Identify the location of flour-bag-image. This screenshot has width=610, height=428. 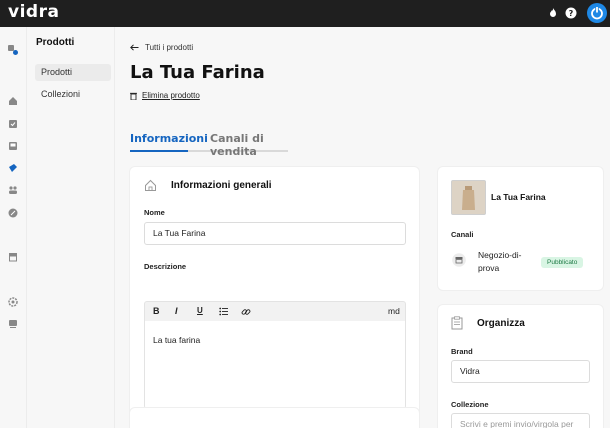
(468, 198).